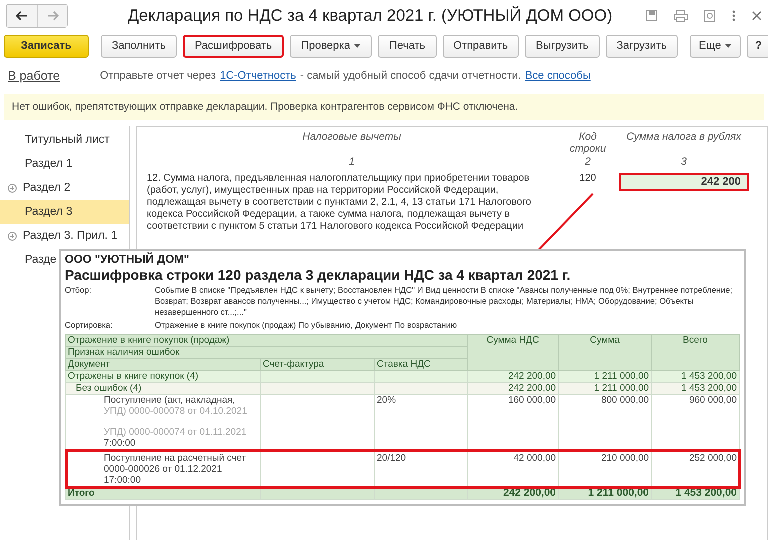 This screenshot has width=768, height=540. What do you see at coordinates (757, 46) in the screenshot?
I see `help-button: ?` at bounding box center [757, 46].